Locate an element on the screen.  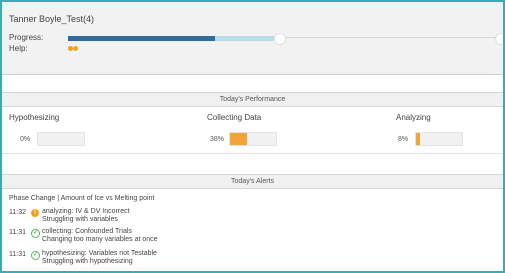
alert-description: Changing too many variables at once is located at coordinates (100, 239).